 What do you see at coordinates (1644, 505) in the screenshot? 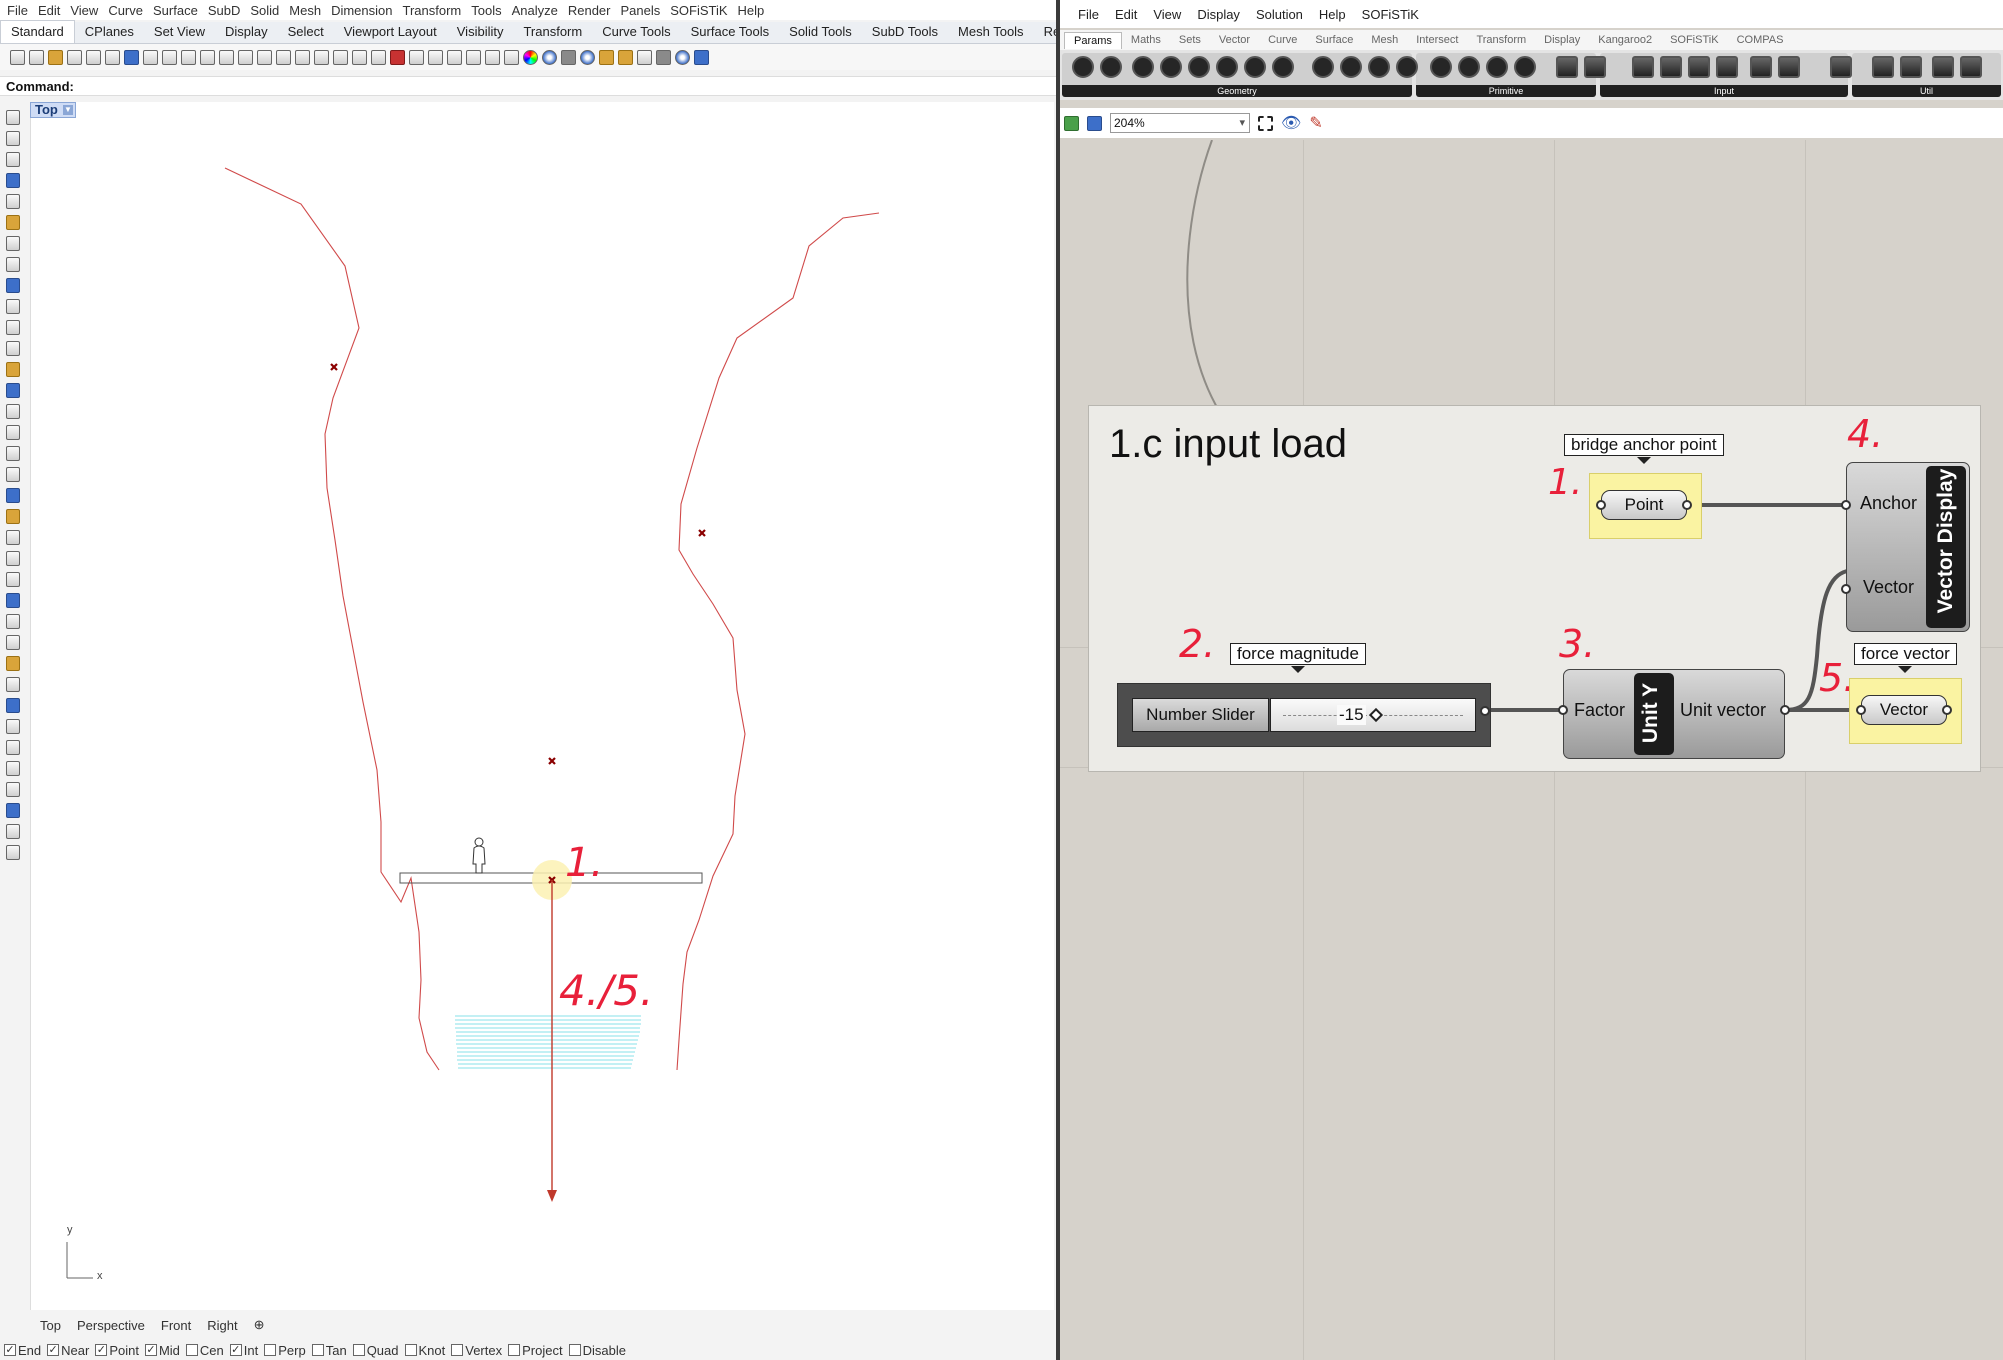
I see `point-param: Point` at bounding box center [1644, 505].